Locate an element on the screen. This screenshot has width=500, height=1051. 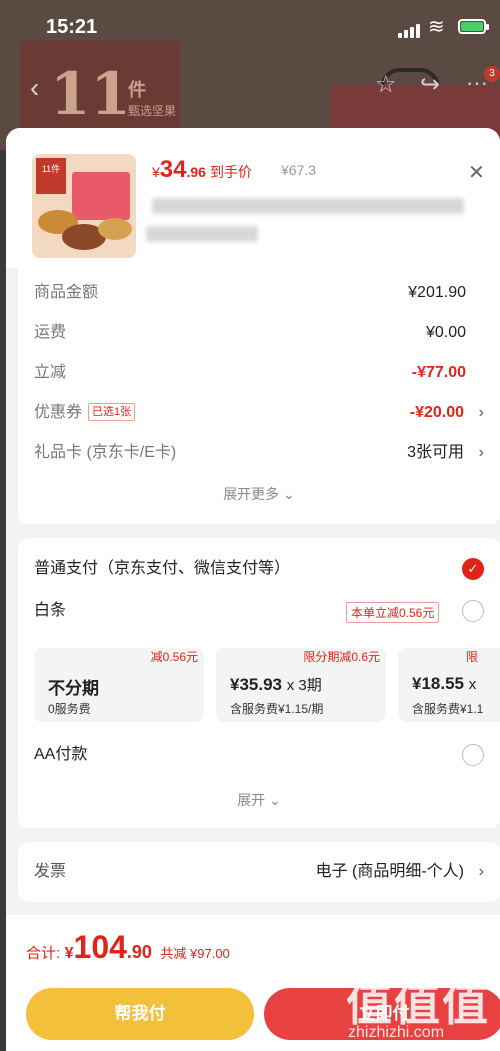
payment-normal-option: 普通支付（京东支付、微信支付等） is located at coordinates (259, 569).